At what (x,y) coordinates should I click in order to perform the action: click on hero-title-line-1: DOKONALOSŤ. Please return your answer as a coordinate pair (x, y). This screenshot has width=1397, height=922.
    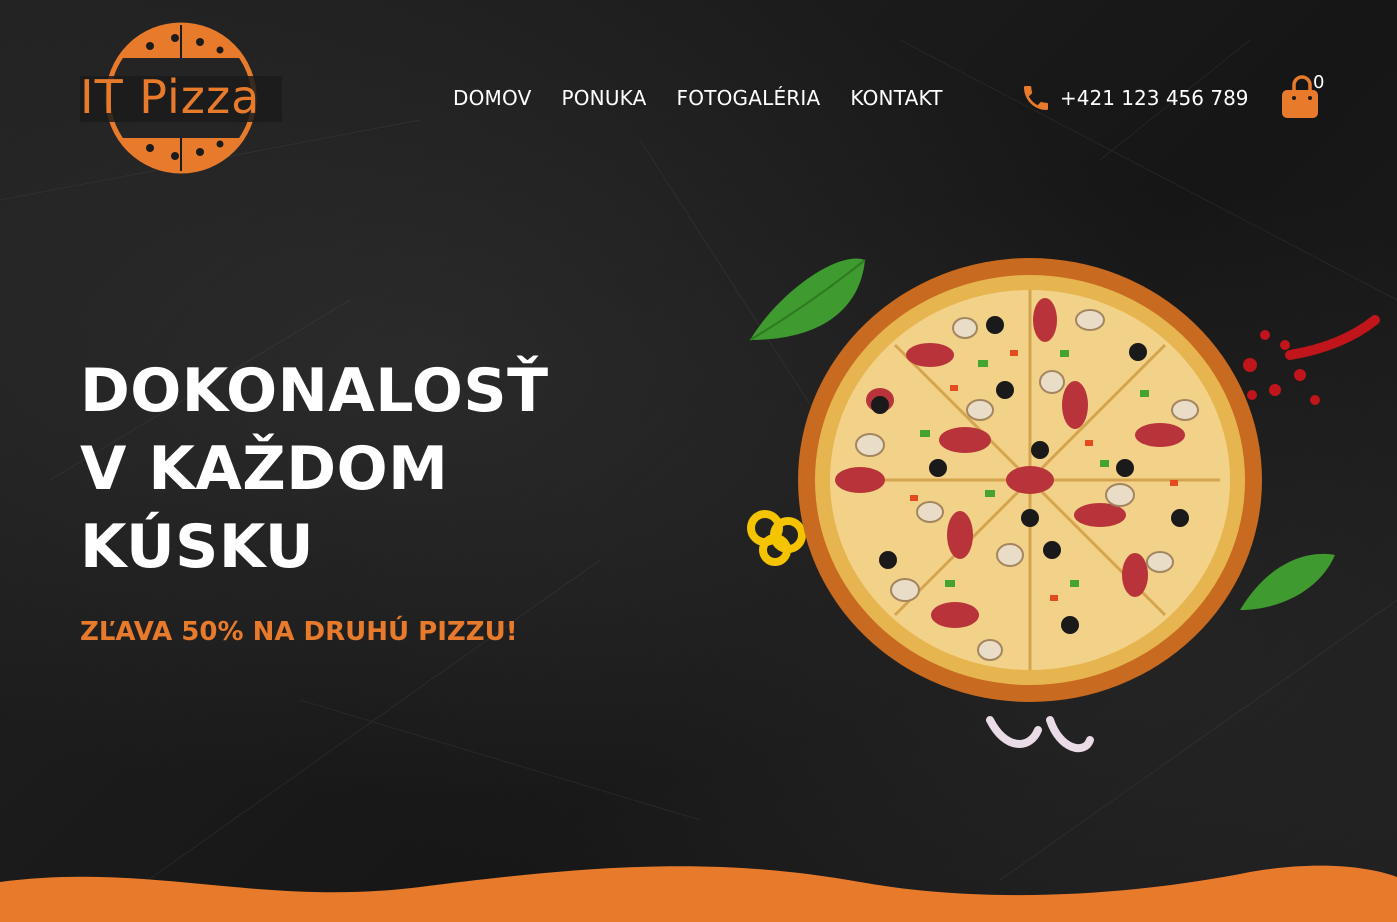
    Looking at the image, I should click on (314, 391).